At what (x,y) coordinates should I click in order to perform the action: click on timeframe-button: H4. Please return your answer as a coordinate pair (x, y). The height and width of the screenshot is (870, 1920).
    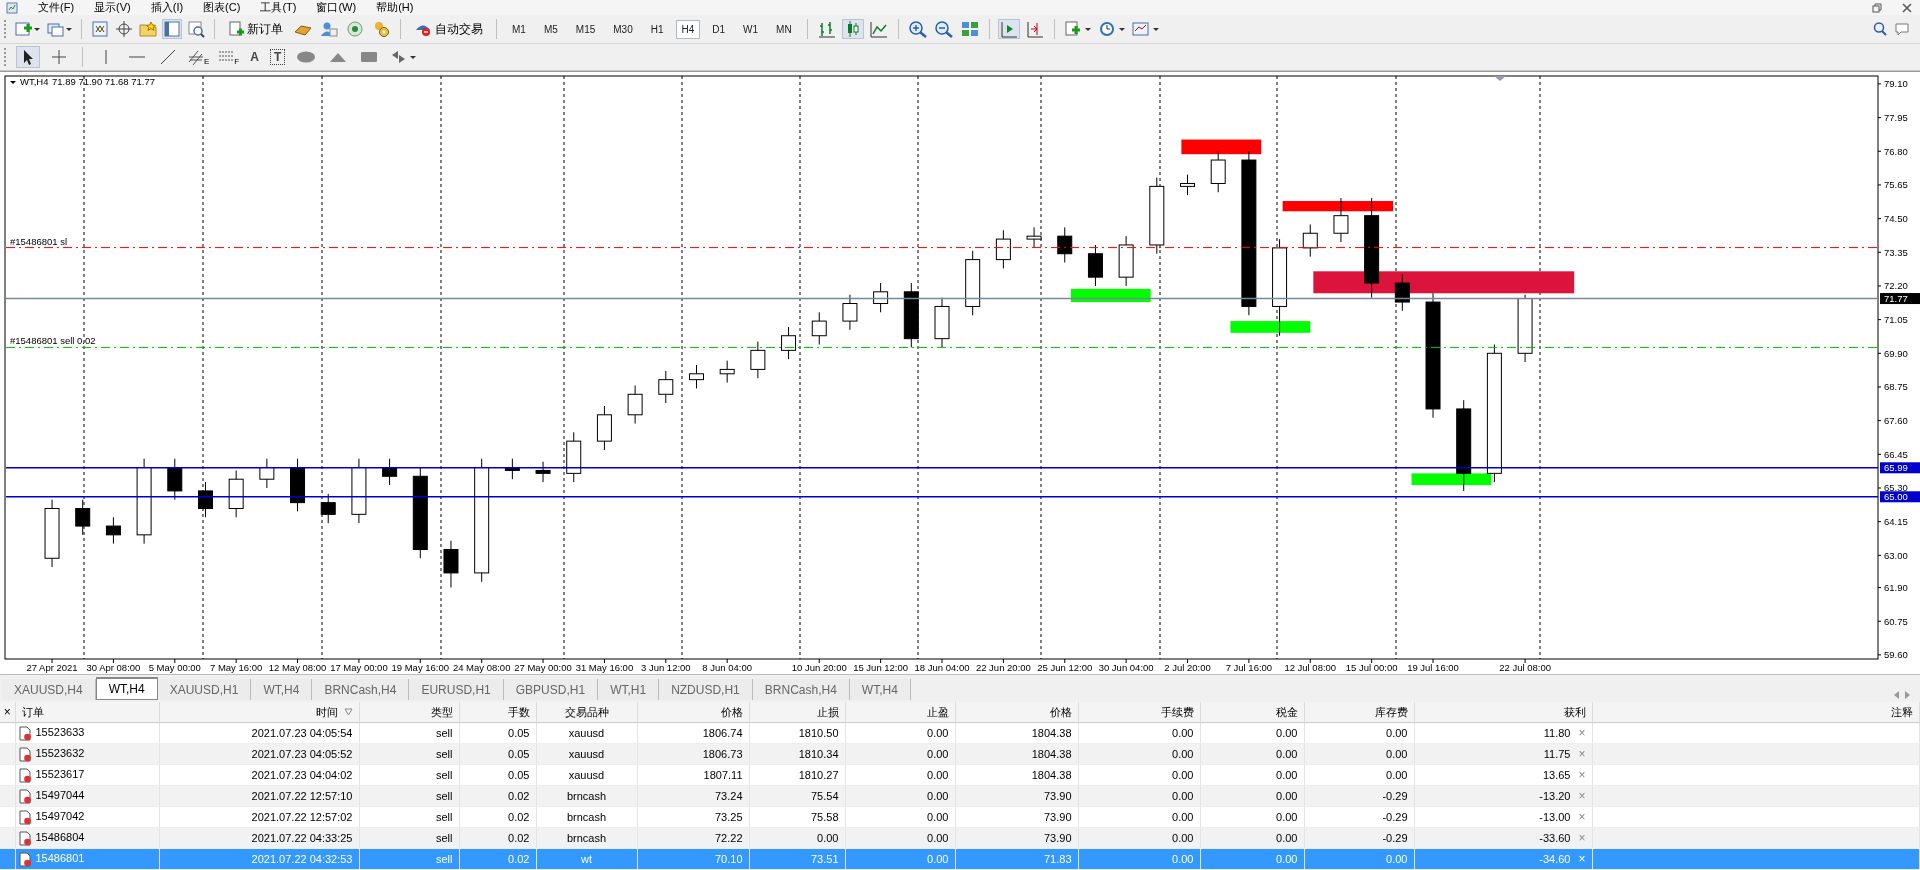
    Looking at the image, I should click on (688, 29).